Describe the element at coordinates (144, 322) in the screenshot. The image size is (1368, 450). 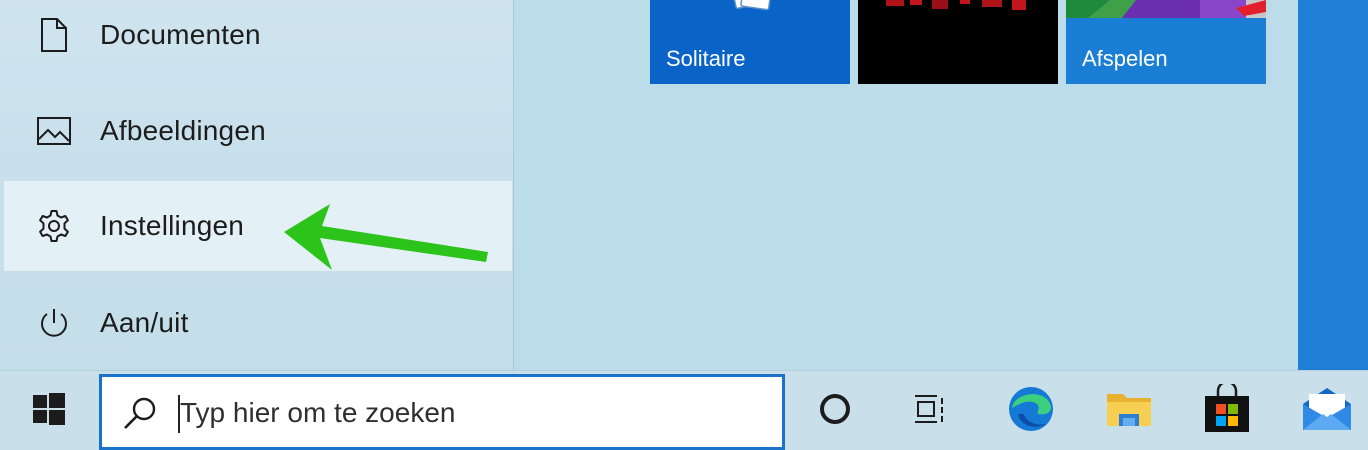
I see `nav-item-label: Aan/uit` at that location.